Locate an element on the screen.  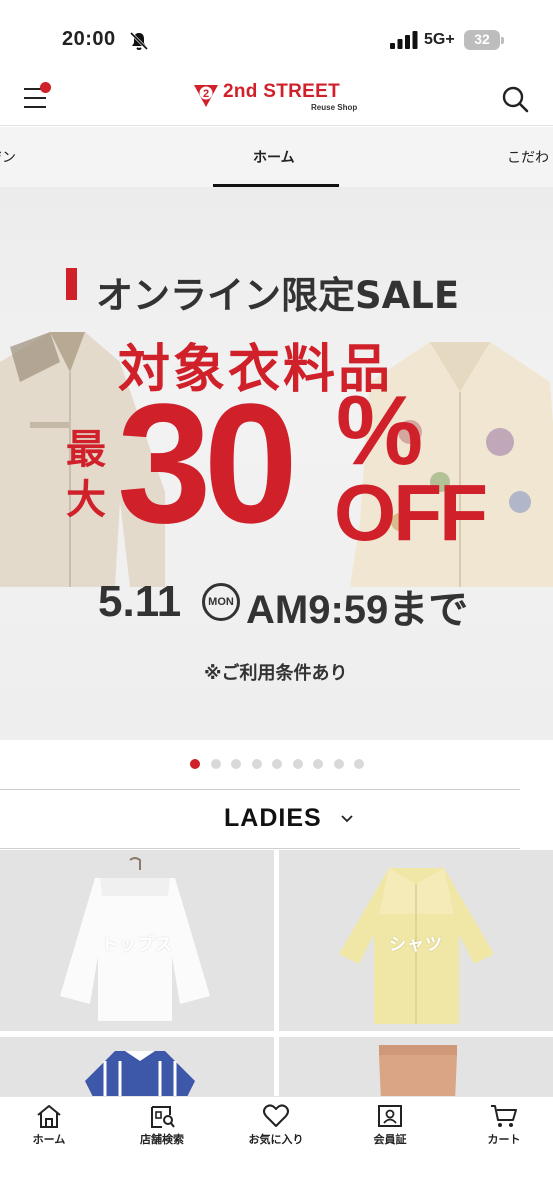
cart-icon is located at coordinates (504, 1116).